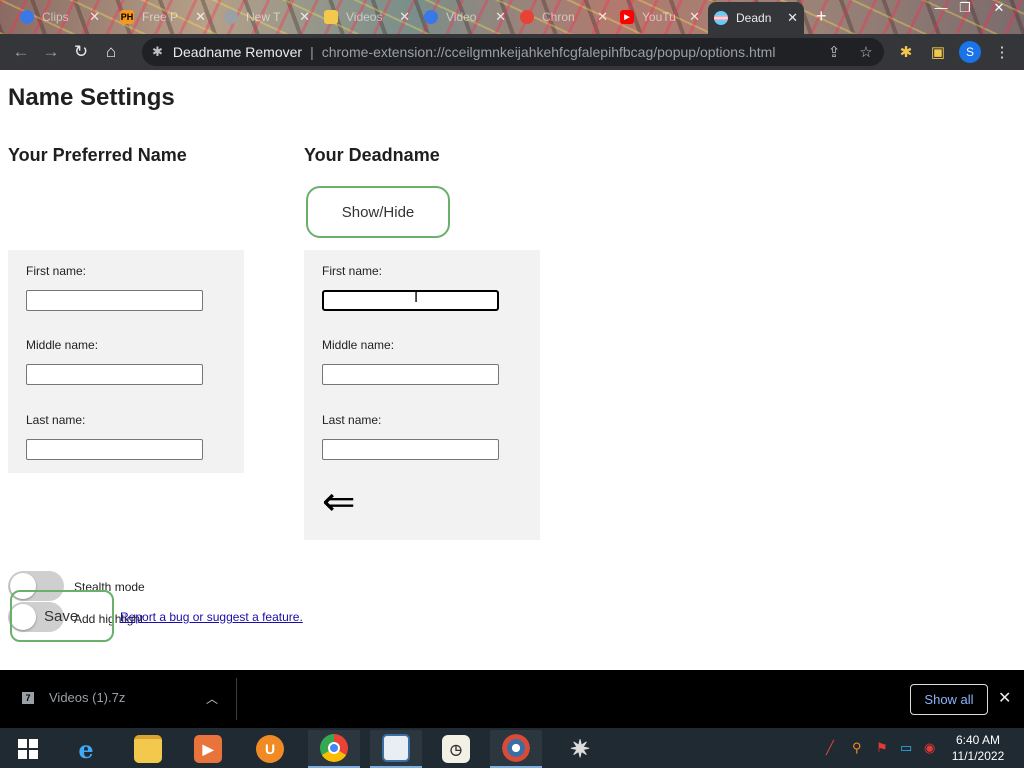  What do you see at coordinates (465, 17) in the screenshot?
I see `tab-video: Video ✕` at bounding box center [465, 17].